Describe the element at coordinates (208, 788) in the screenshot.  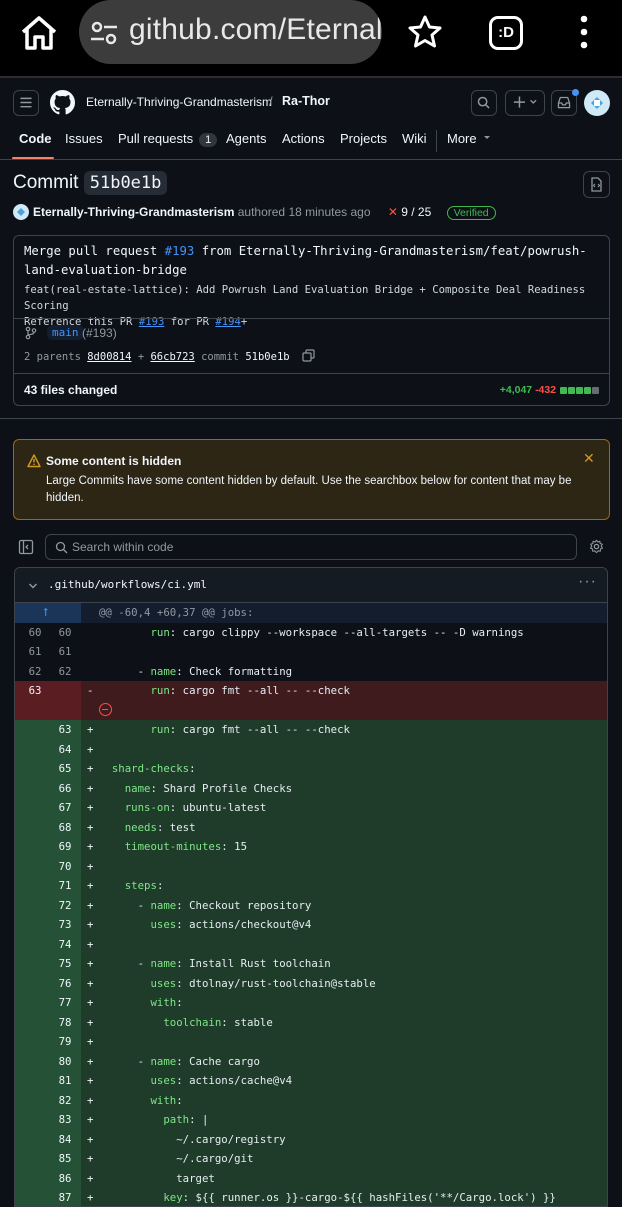
I see `code-text: name: Shard Profile Checks` at that location.